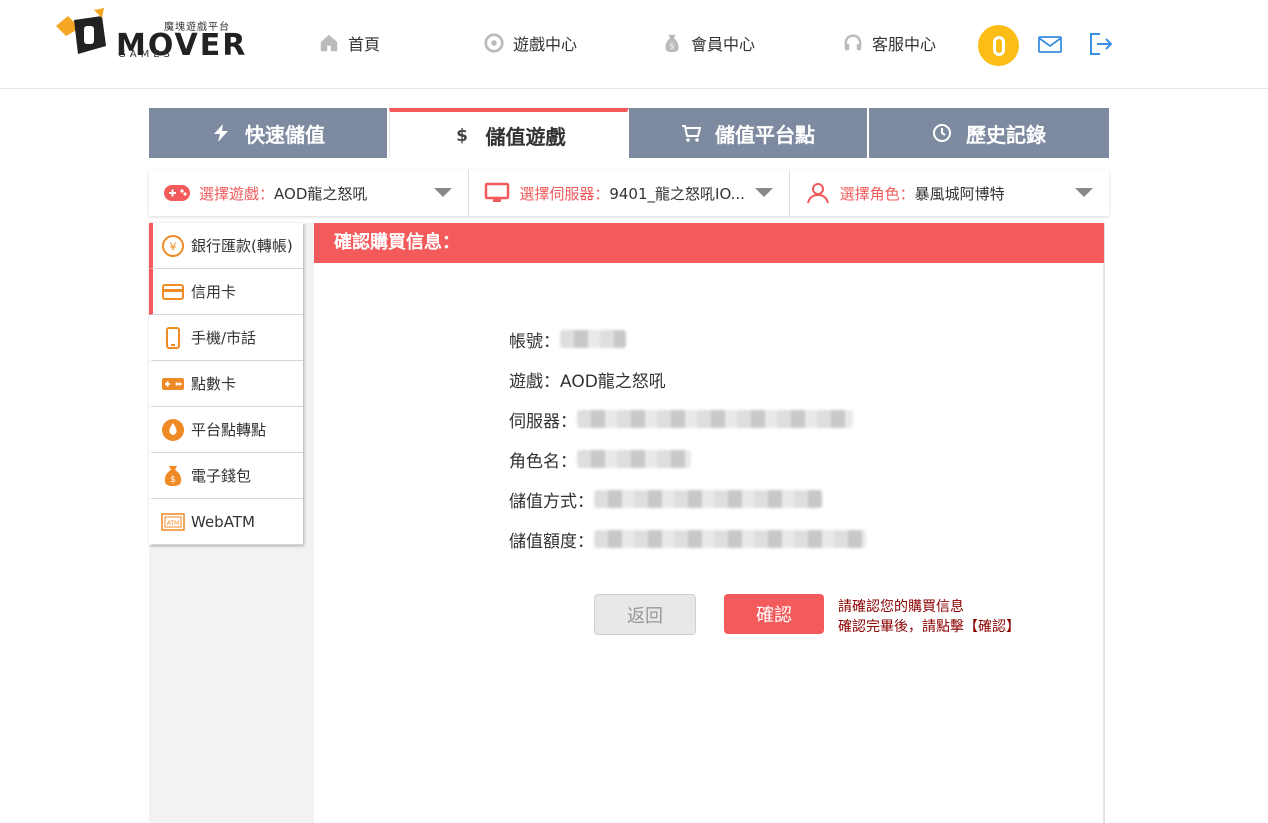  Describe the element at coordinates (173, 291) in the screenshot. I see `credit-card-icon` at that location.